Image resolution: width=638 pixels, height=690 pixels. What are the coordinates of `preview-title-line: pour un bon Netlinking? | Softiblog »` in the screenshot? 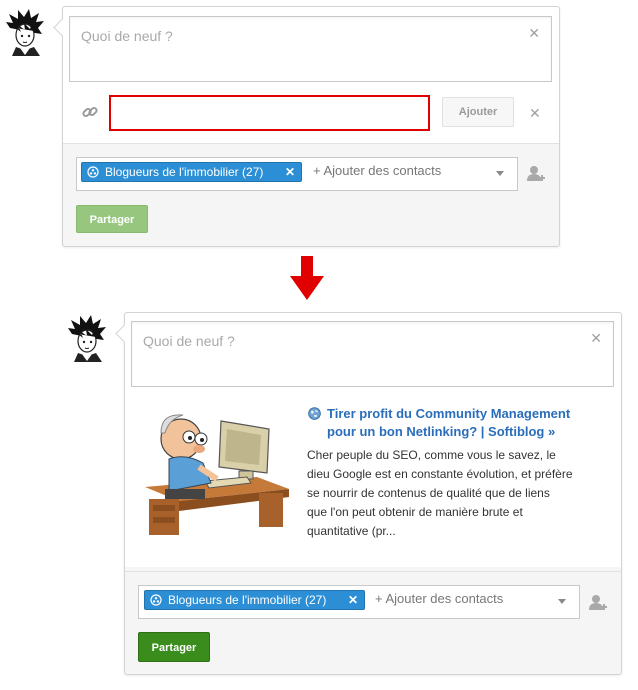 It's located at (457, 432).